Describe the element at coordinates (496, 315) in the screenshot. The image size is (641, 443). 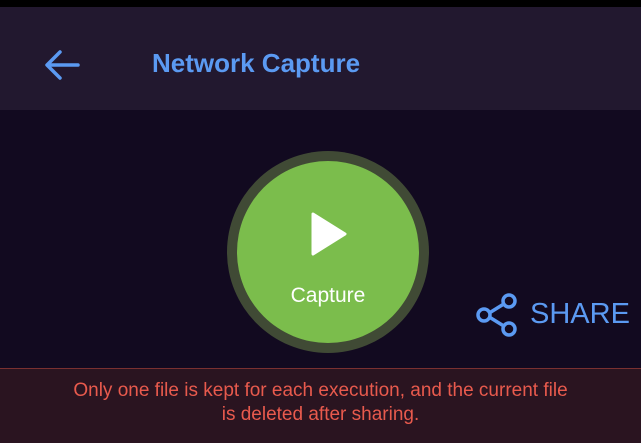
I see `share-icon` at that location.